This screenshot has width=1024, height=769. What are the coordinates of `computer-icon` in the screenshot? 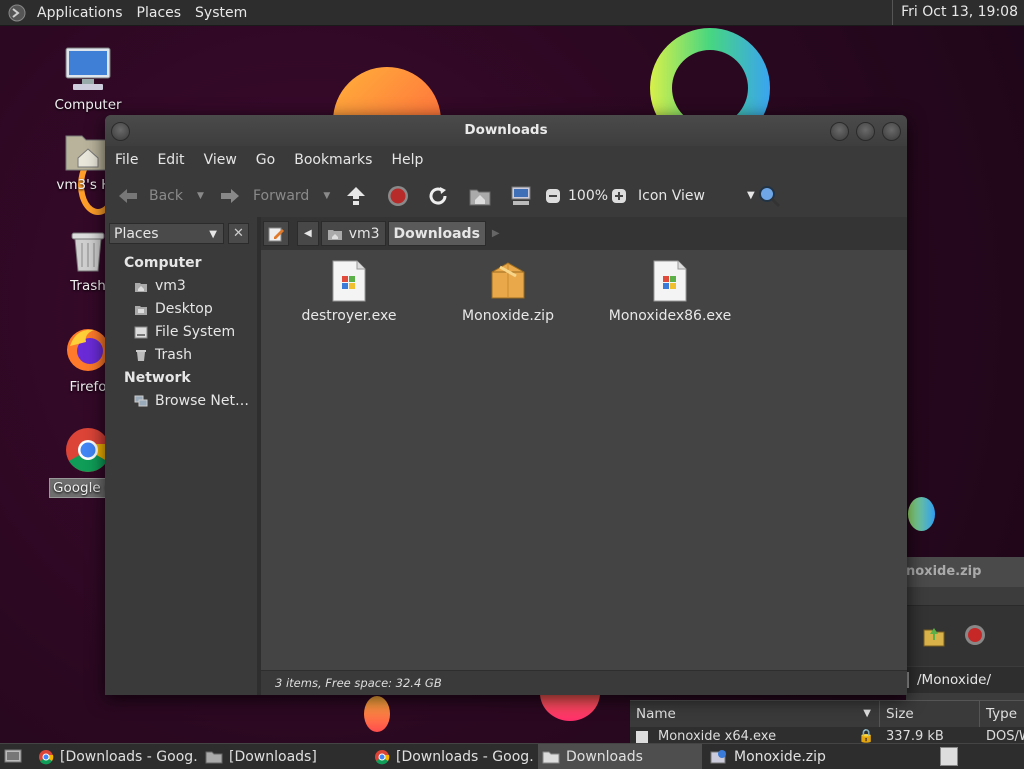 It's located at (521, 195).